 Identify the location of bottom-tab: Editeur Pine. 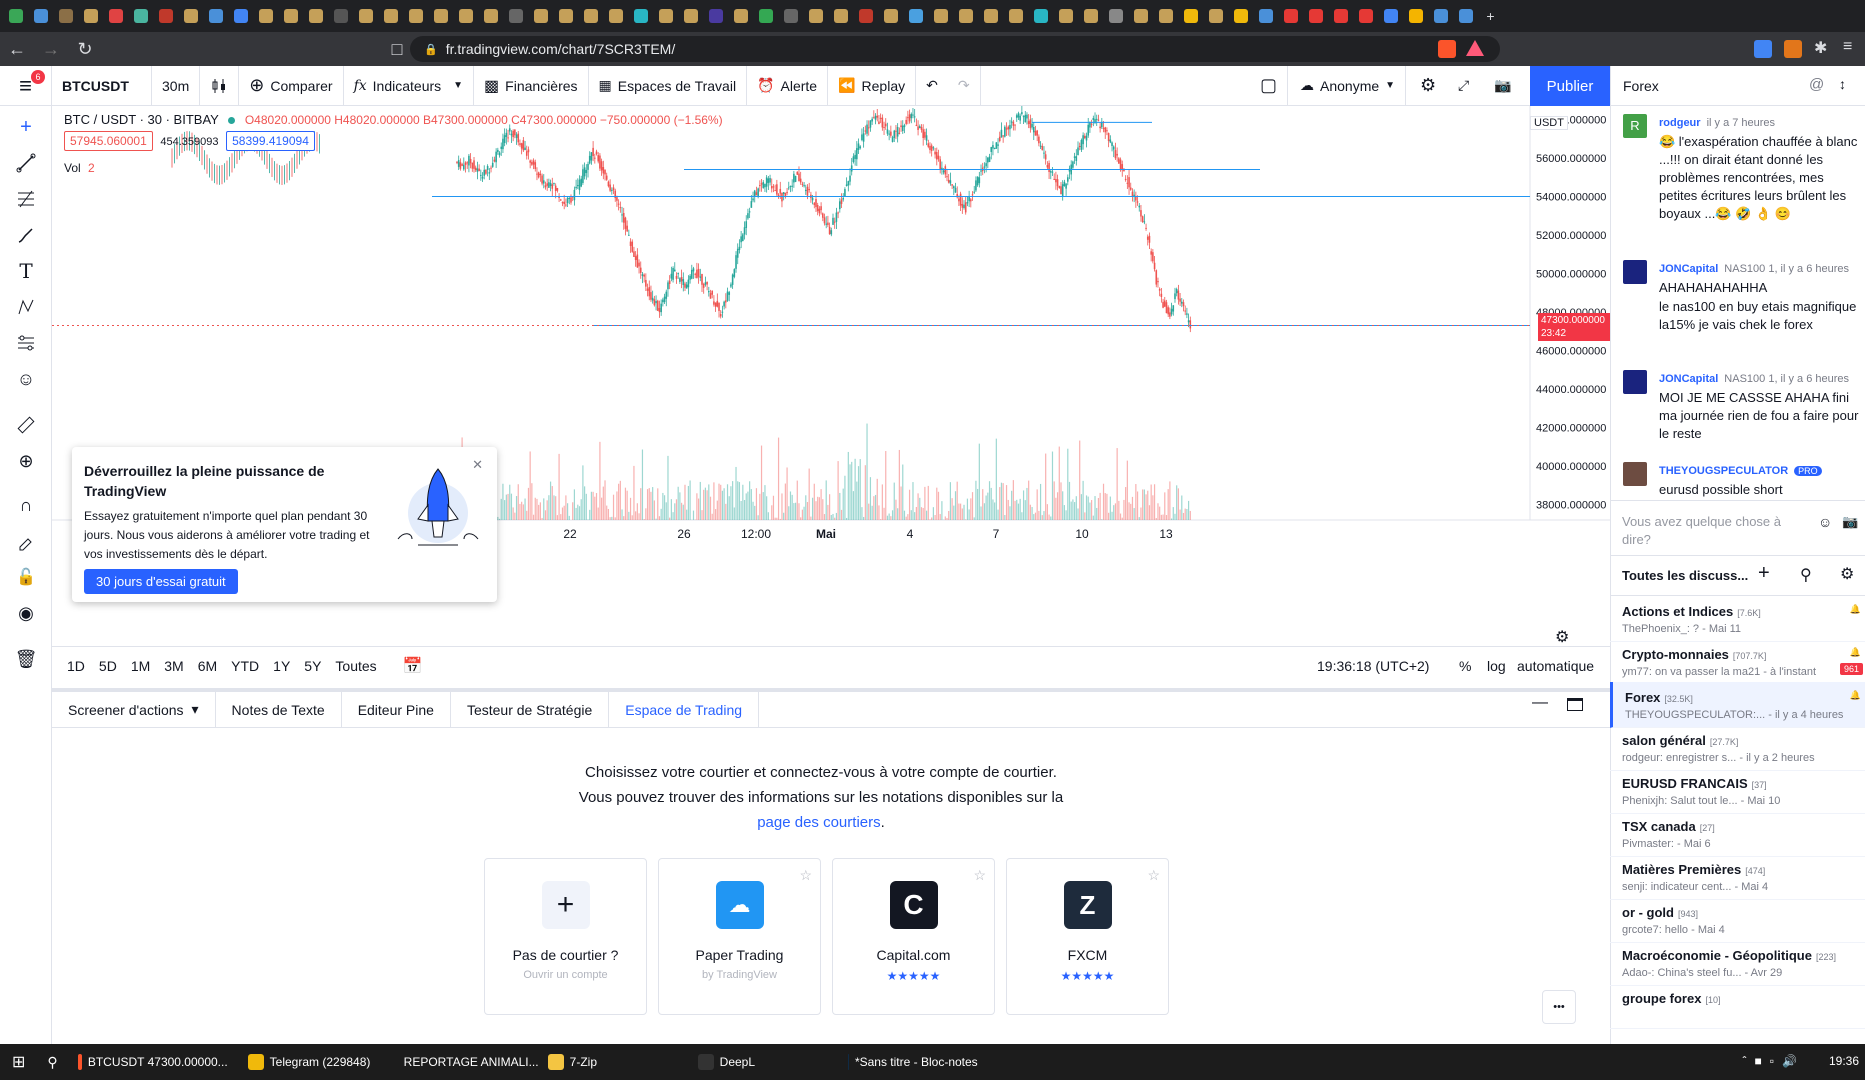
(396, 709).